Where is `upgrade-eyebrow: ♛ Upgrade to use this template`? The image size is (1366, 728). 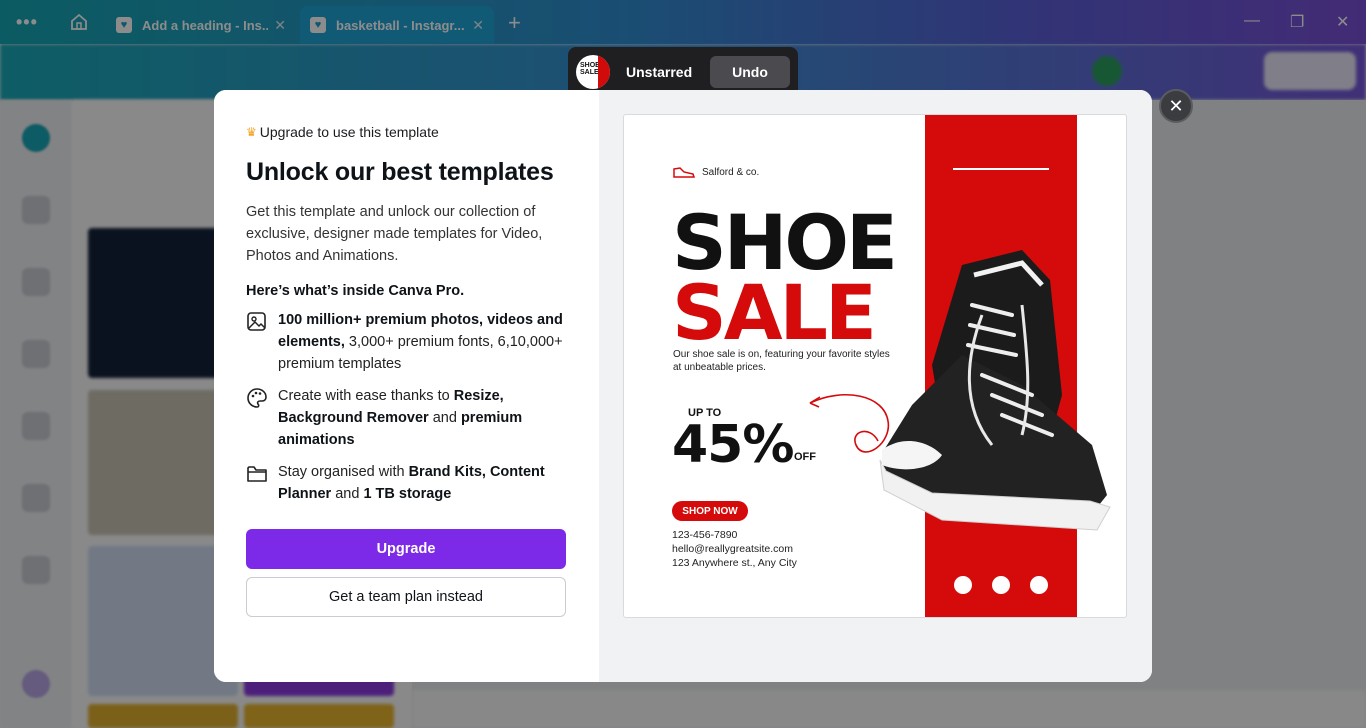
upgrade-eyebrow: ♛ Upgrade to use this template is located at coordinates (406, 132).